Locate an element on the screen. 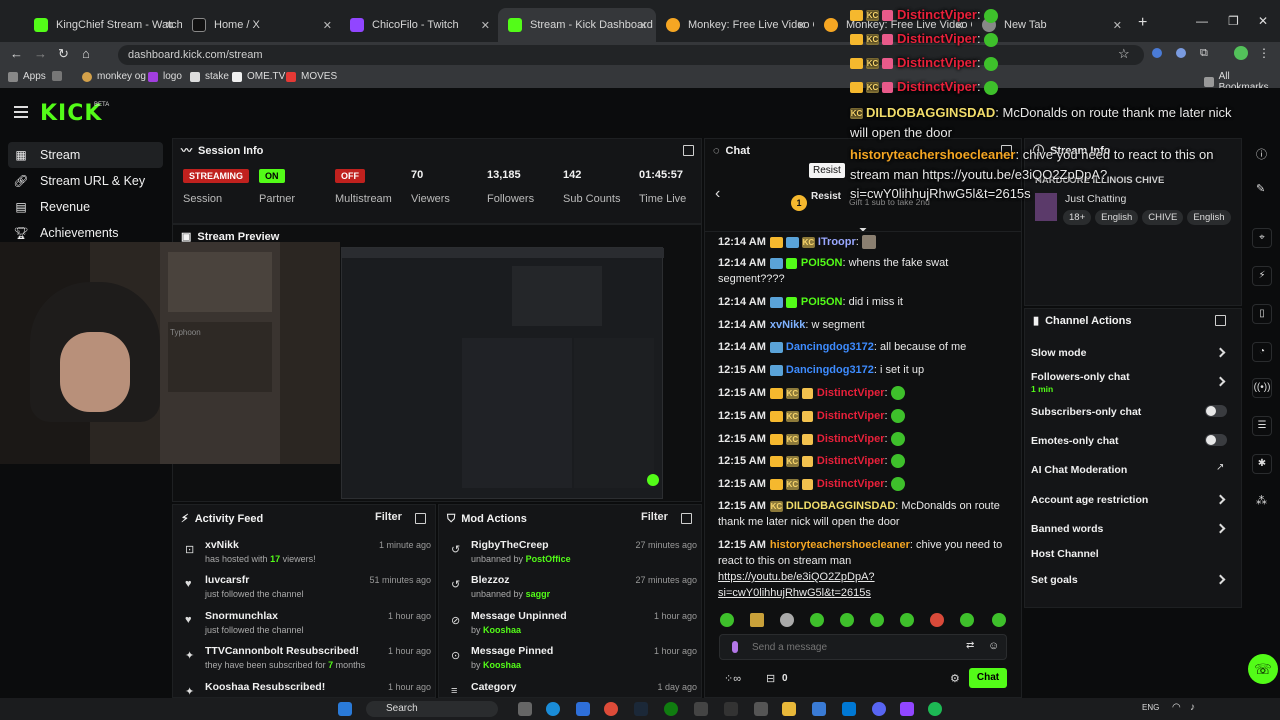 The height and width of the screenshot is (720, 1280). sidebar-item-revenue: ▤ Revenue is located at coordinates (85, 207).